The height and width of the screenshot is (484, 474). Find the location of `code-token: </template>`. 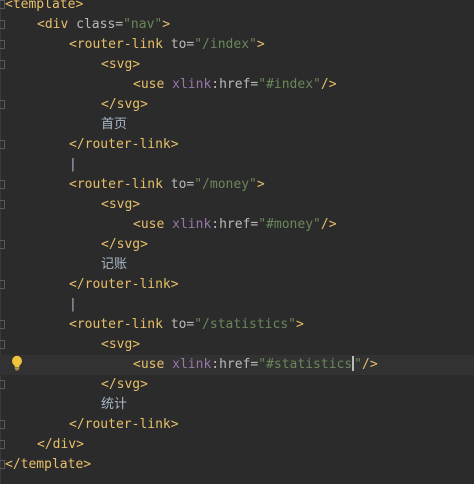

code-token: </template> is located at coordinates (48, 464).